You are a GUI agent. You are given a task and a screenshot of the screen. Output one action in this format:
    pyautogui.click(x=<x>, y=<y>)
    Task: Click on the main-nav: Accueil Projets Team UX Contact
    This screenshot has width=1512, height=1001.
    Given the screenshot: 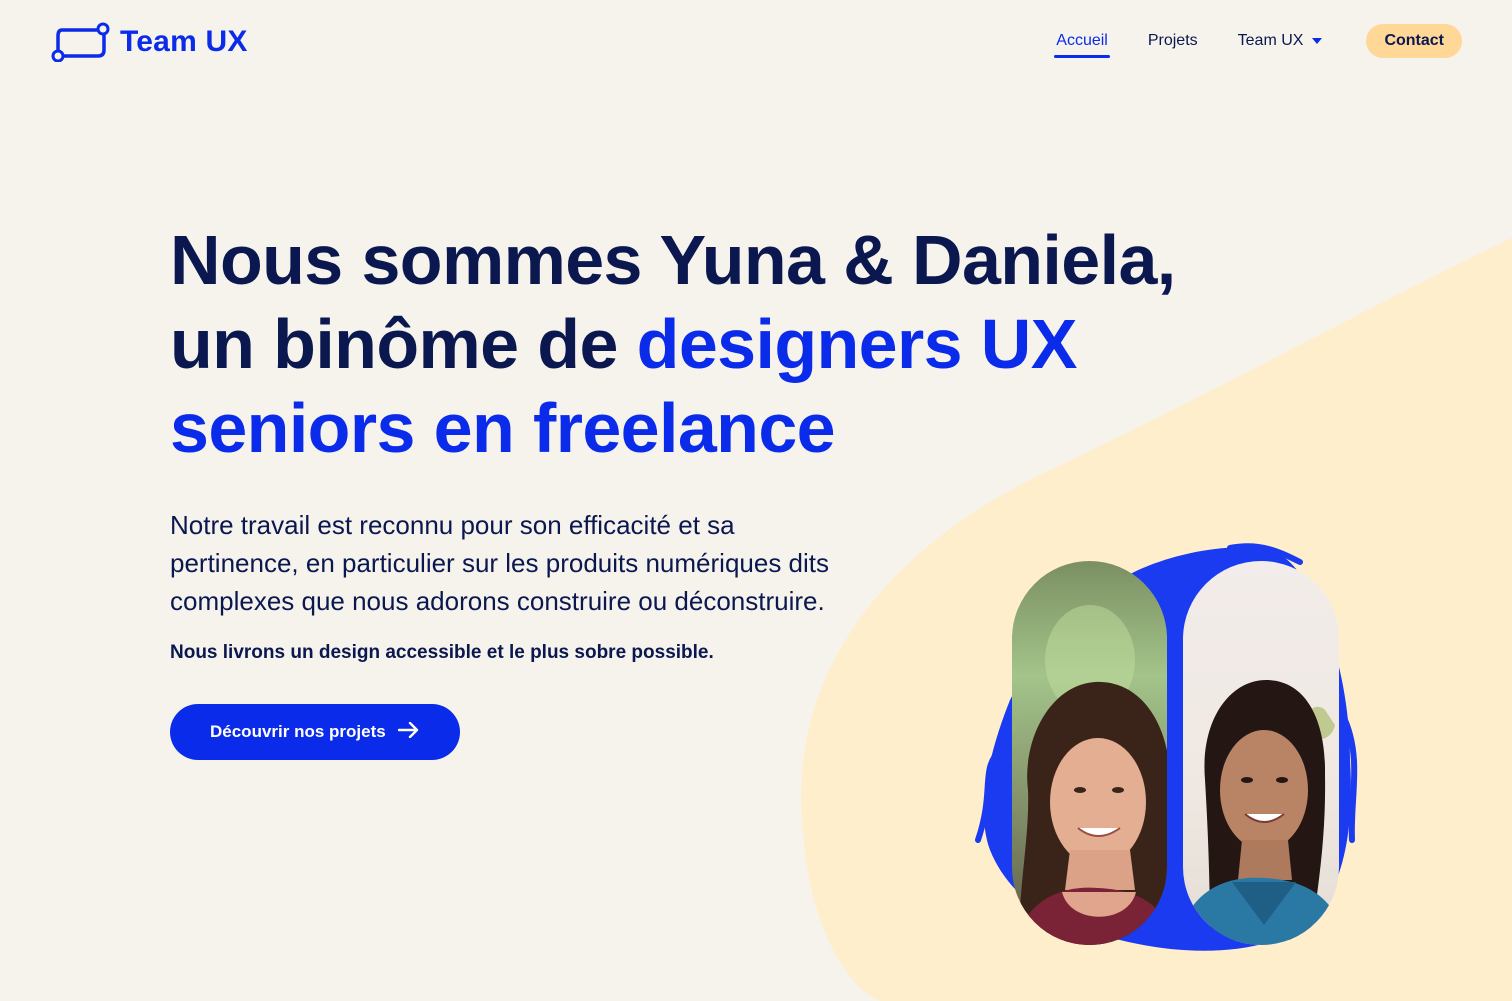 What is the action you would take?
    pyautogui.click(x=1239, y=41)
    